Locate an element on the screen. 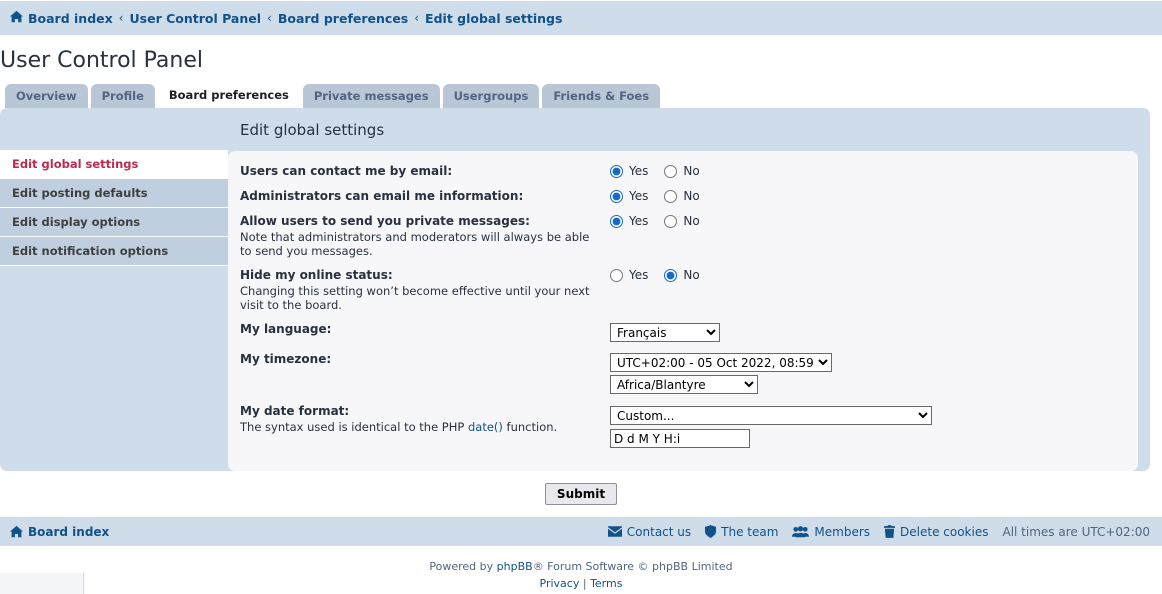 The height and width of the screenshot is (594, 1162). radio-admin-email-yes: Yes is located at coordinates (629, 196).